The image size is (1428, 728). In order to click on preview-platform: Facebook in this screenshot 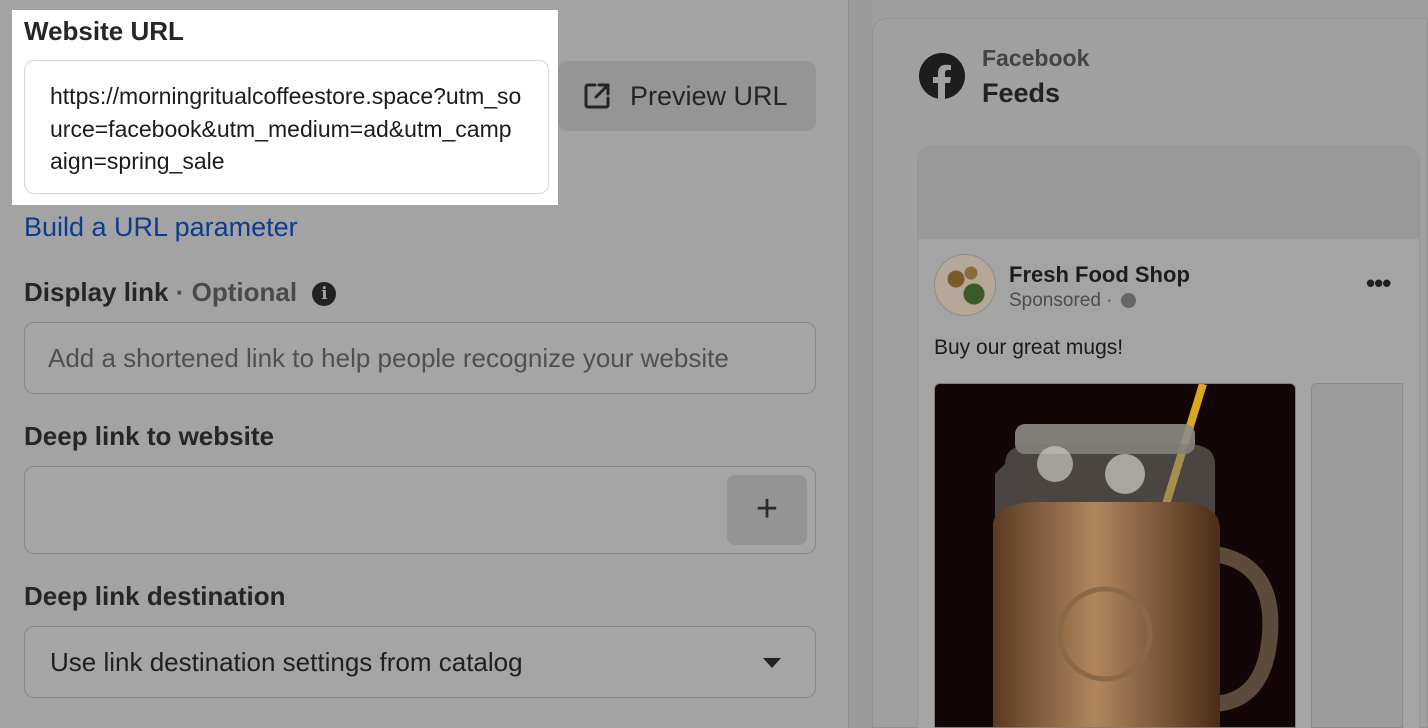, I will do `click(1036, 58)`.